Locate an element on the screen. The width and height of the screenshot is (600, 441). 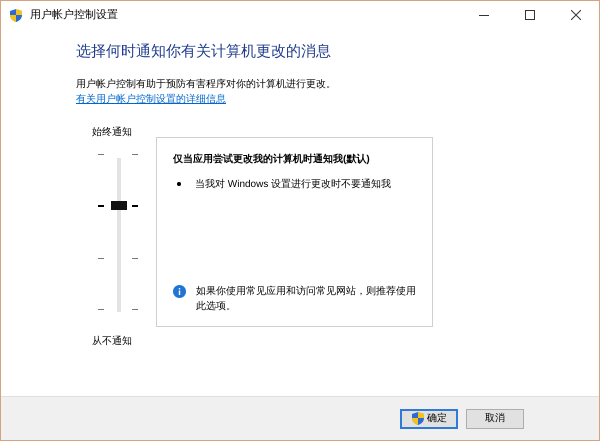
slider-thumb is located at coordinates (119, 205).